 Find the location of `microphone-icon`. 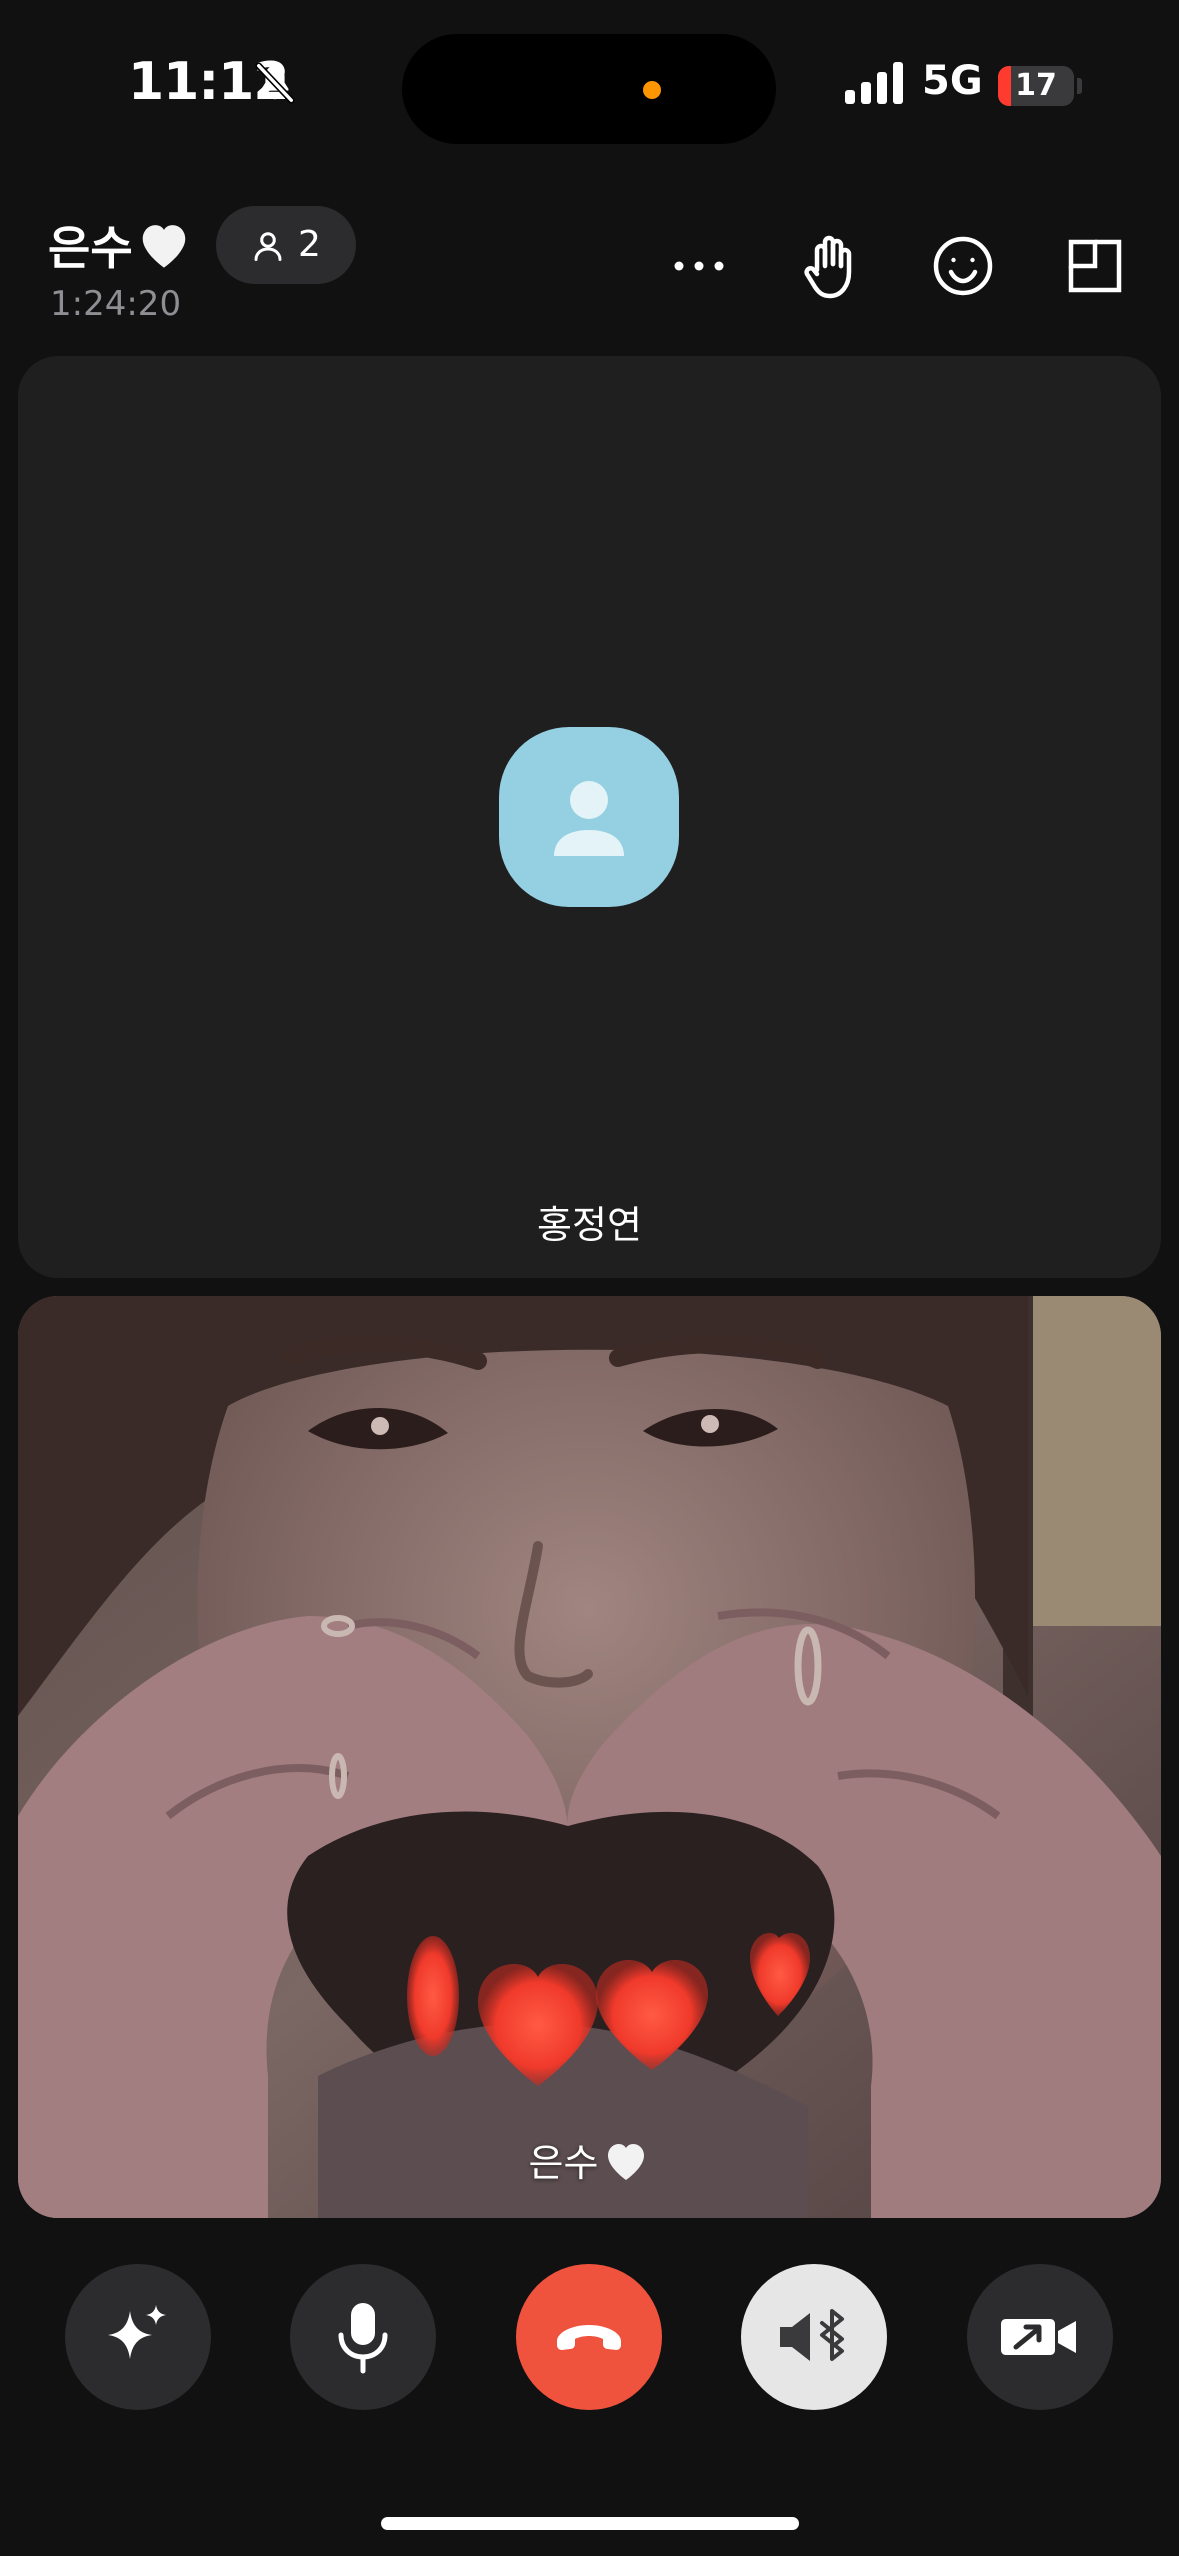

microphone-icon is located at coordinates (363, 2338).